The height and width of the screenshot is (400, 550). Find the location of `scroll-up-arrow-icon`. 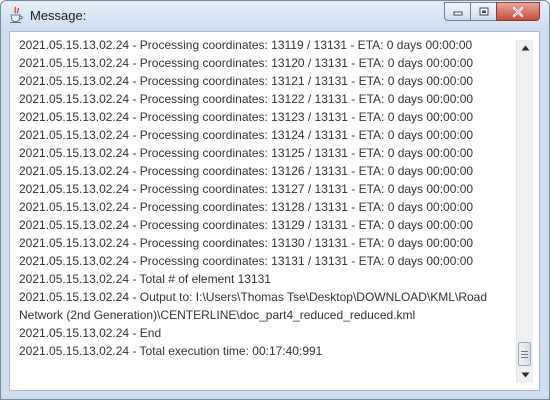

scroll-up-arrow-icon is located at coordinates (525, 48).